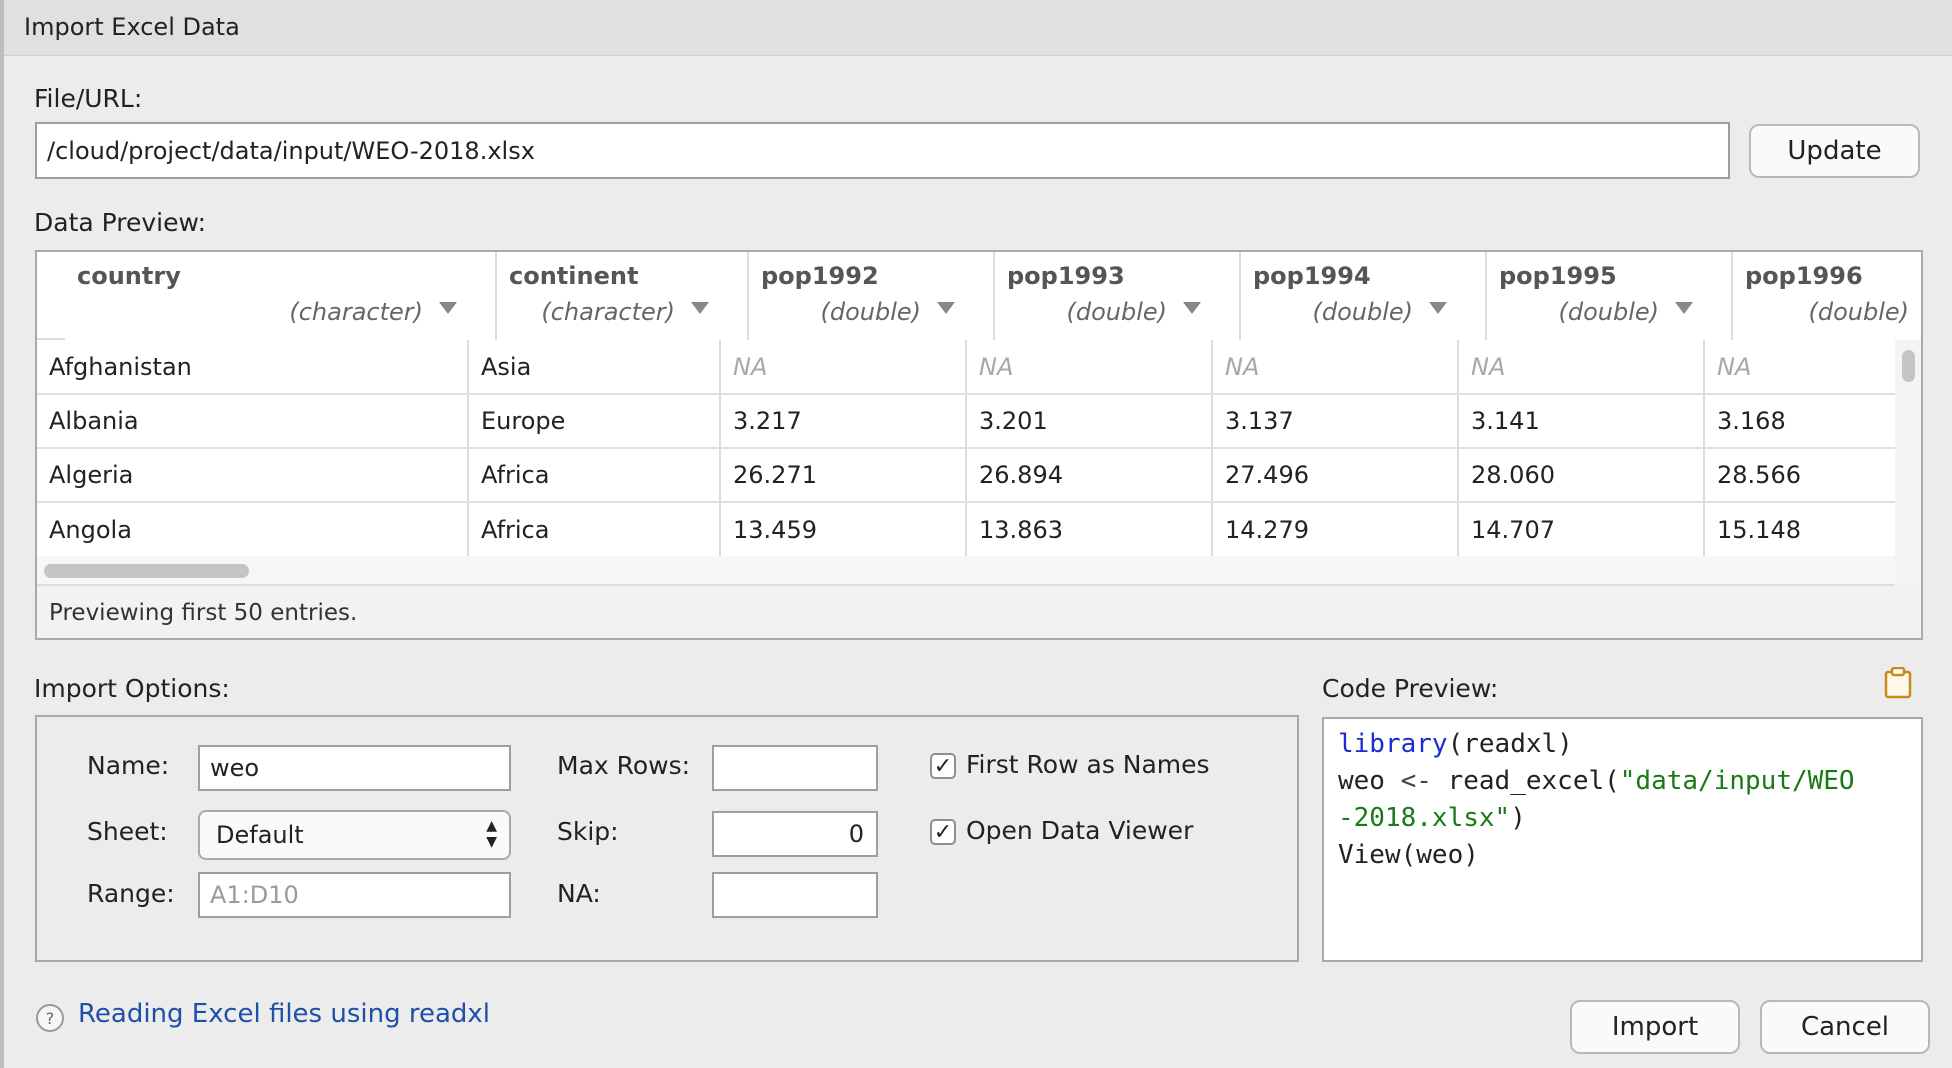  Describe the element at coordinates (253, 421) in the screenshot. I see `table-cell: Albania` at that location.